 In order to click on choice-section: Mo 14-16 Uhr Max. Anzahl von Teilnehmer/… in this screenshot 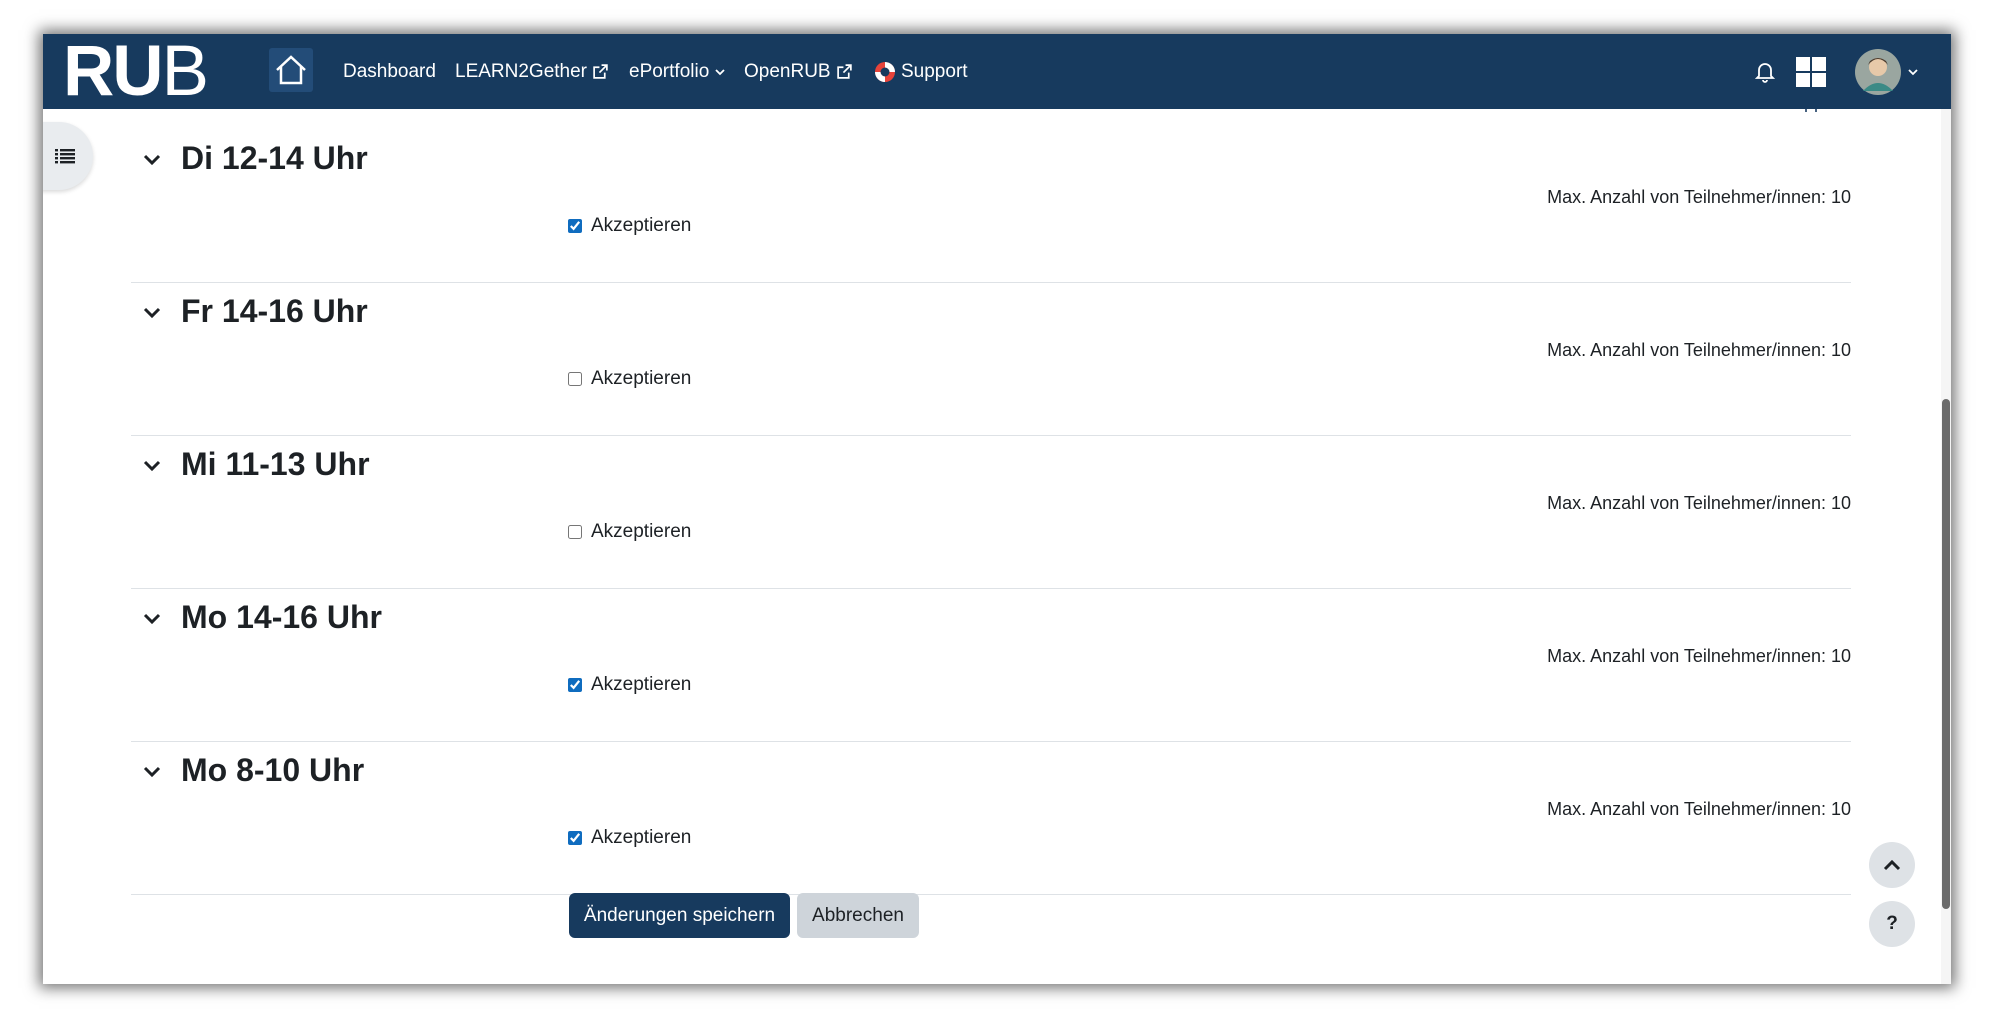, I will do `click(991, 665)`.